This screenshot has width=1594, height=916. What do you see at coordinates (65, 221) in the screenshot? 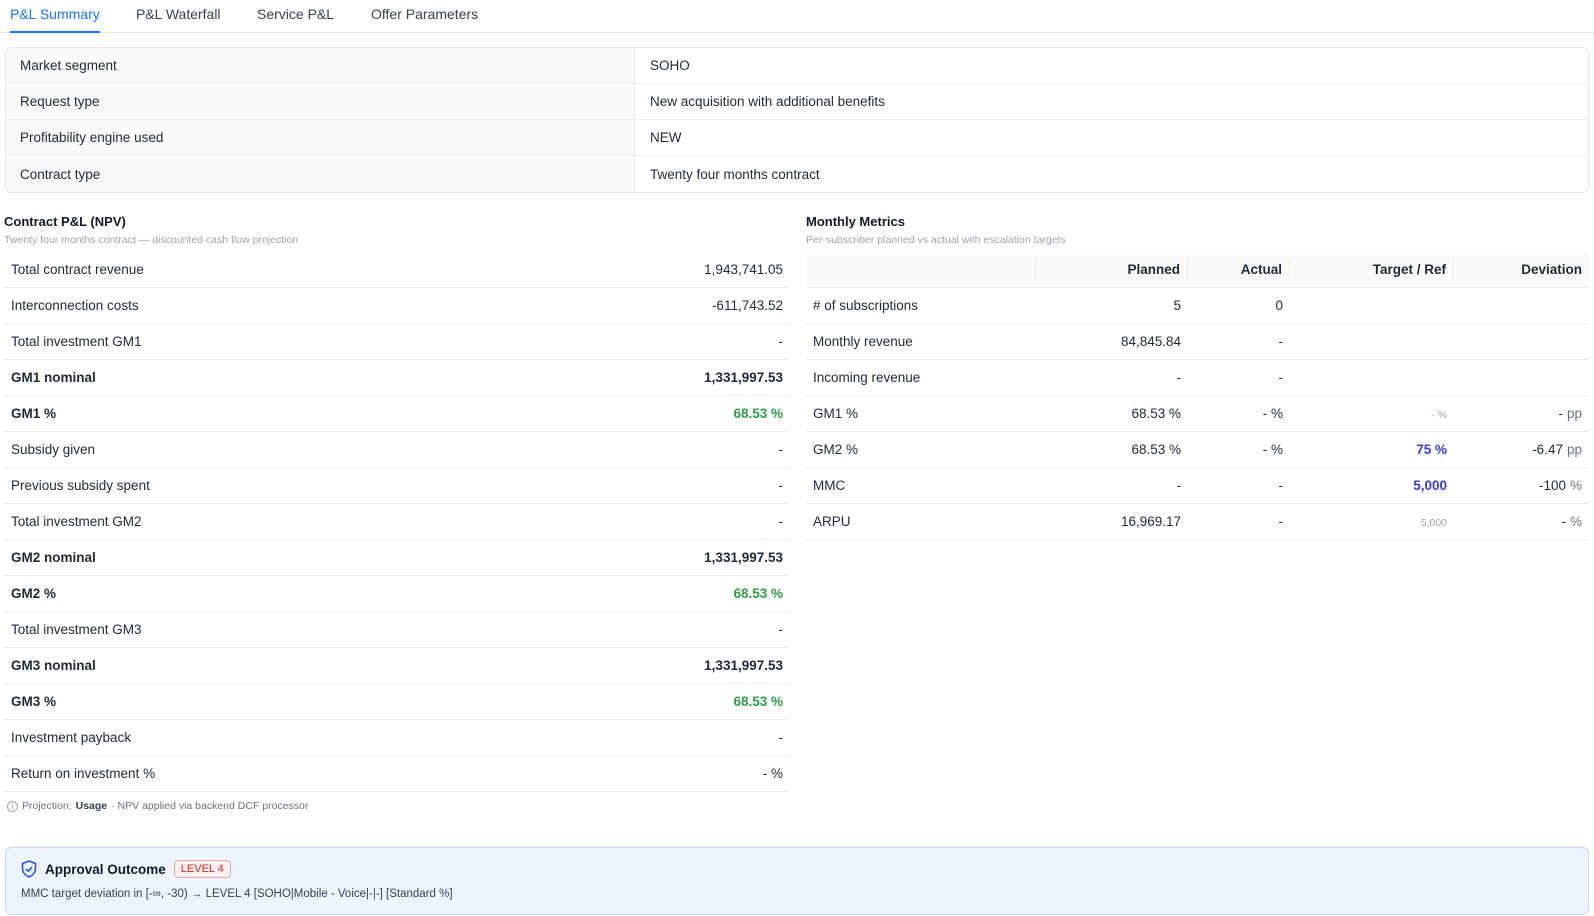
I see `contract-pl-title: Contract P&L (NPV)` at bounding box center [65, 221].